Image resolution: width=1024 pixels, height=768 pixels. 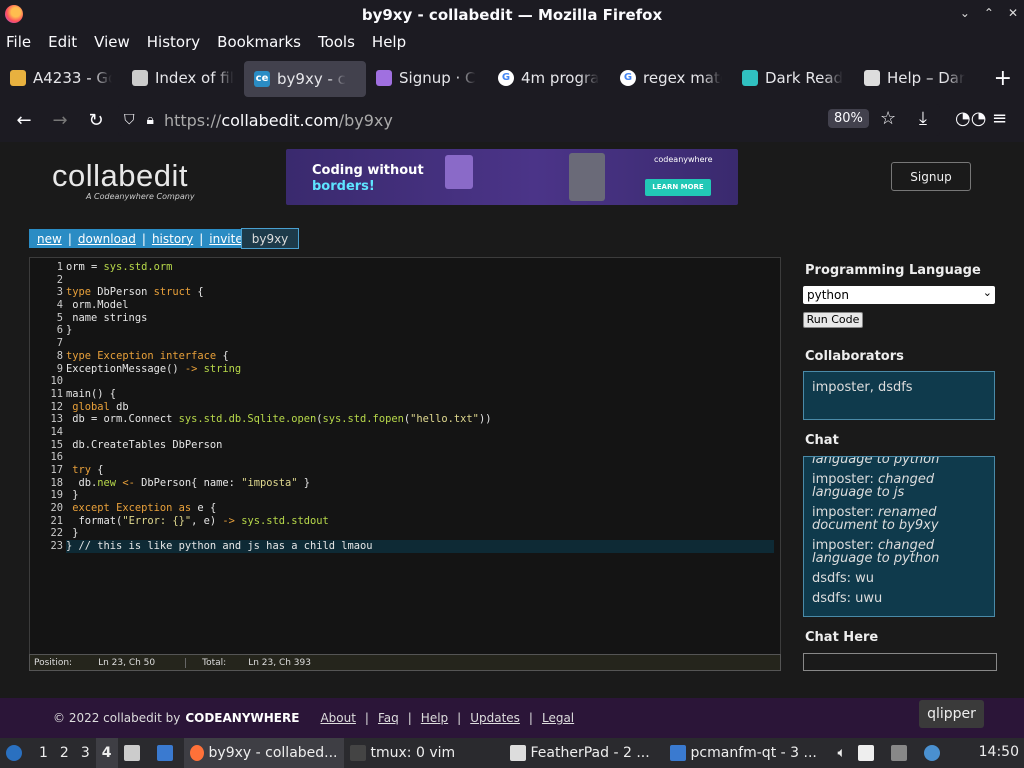 I want to click on tab-1: A4233 - Go, so click(x=61, y=78).